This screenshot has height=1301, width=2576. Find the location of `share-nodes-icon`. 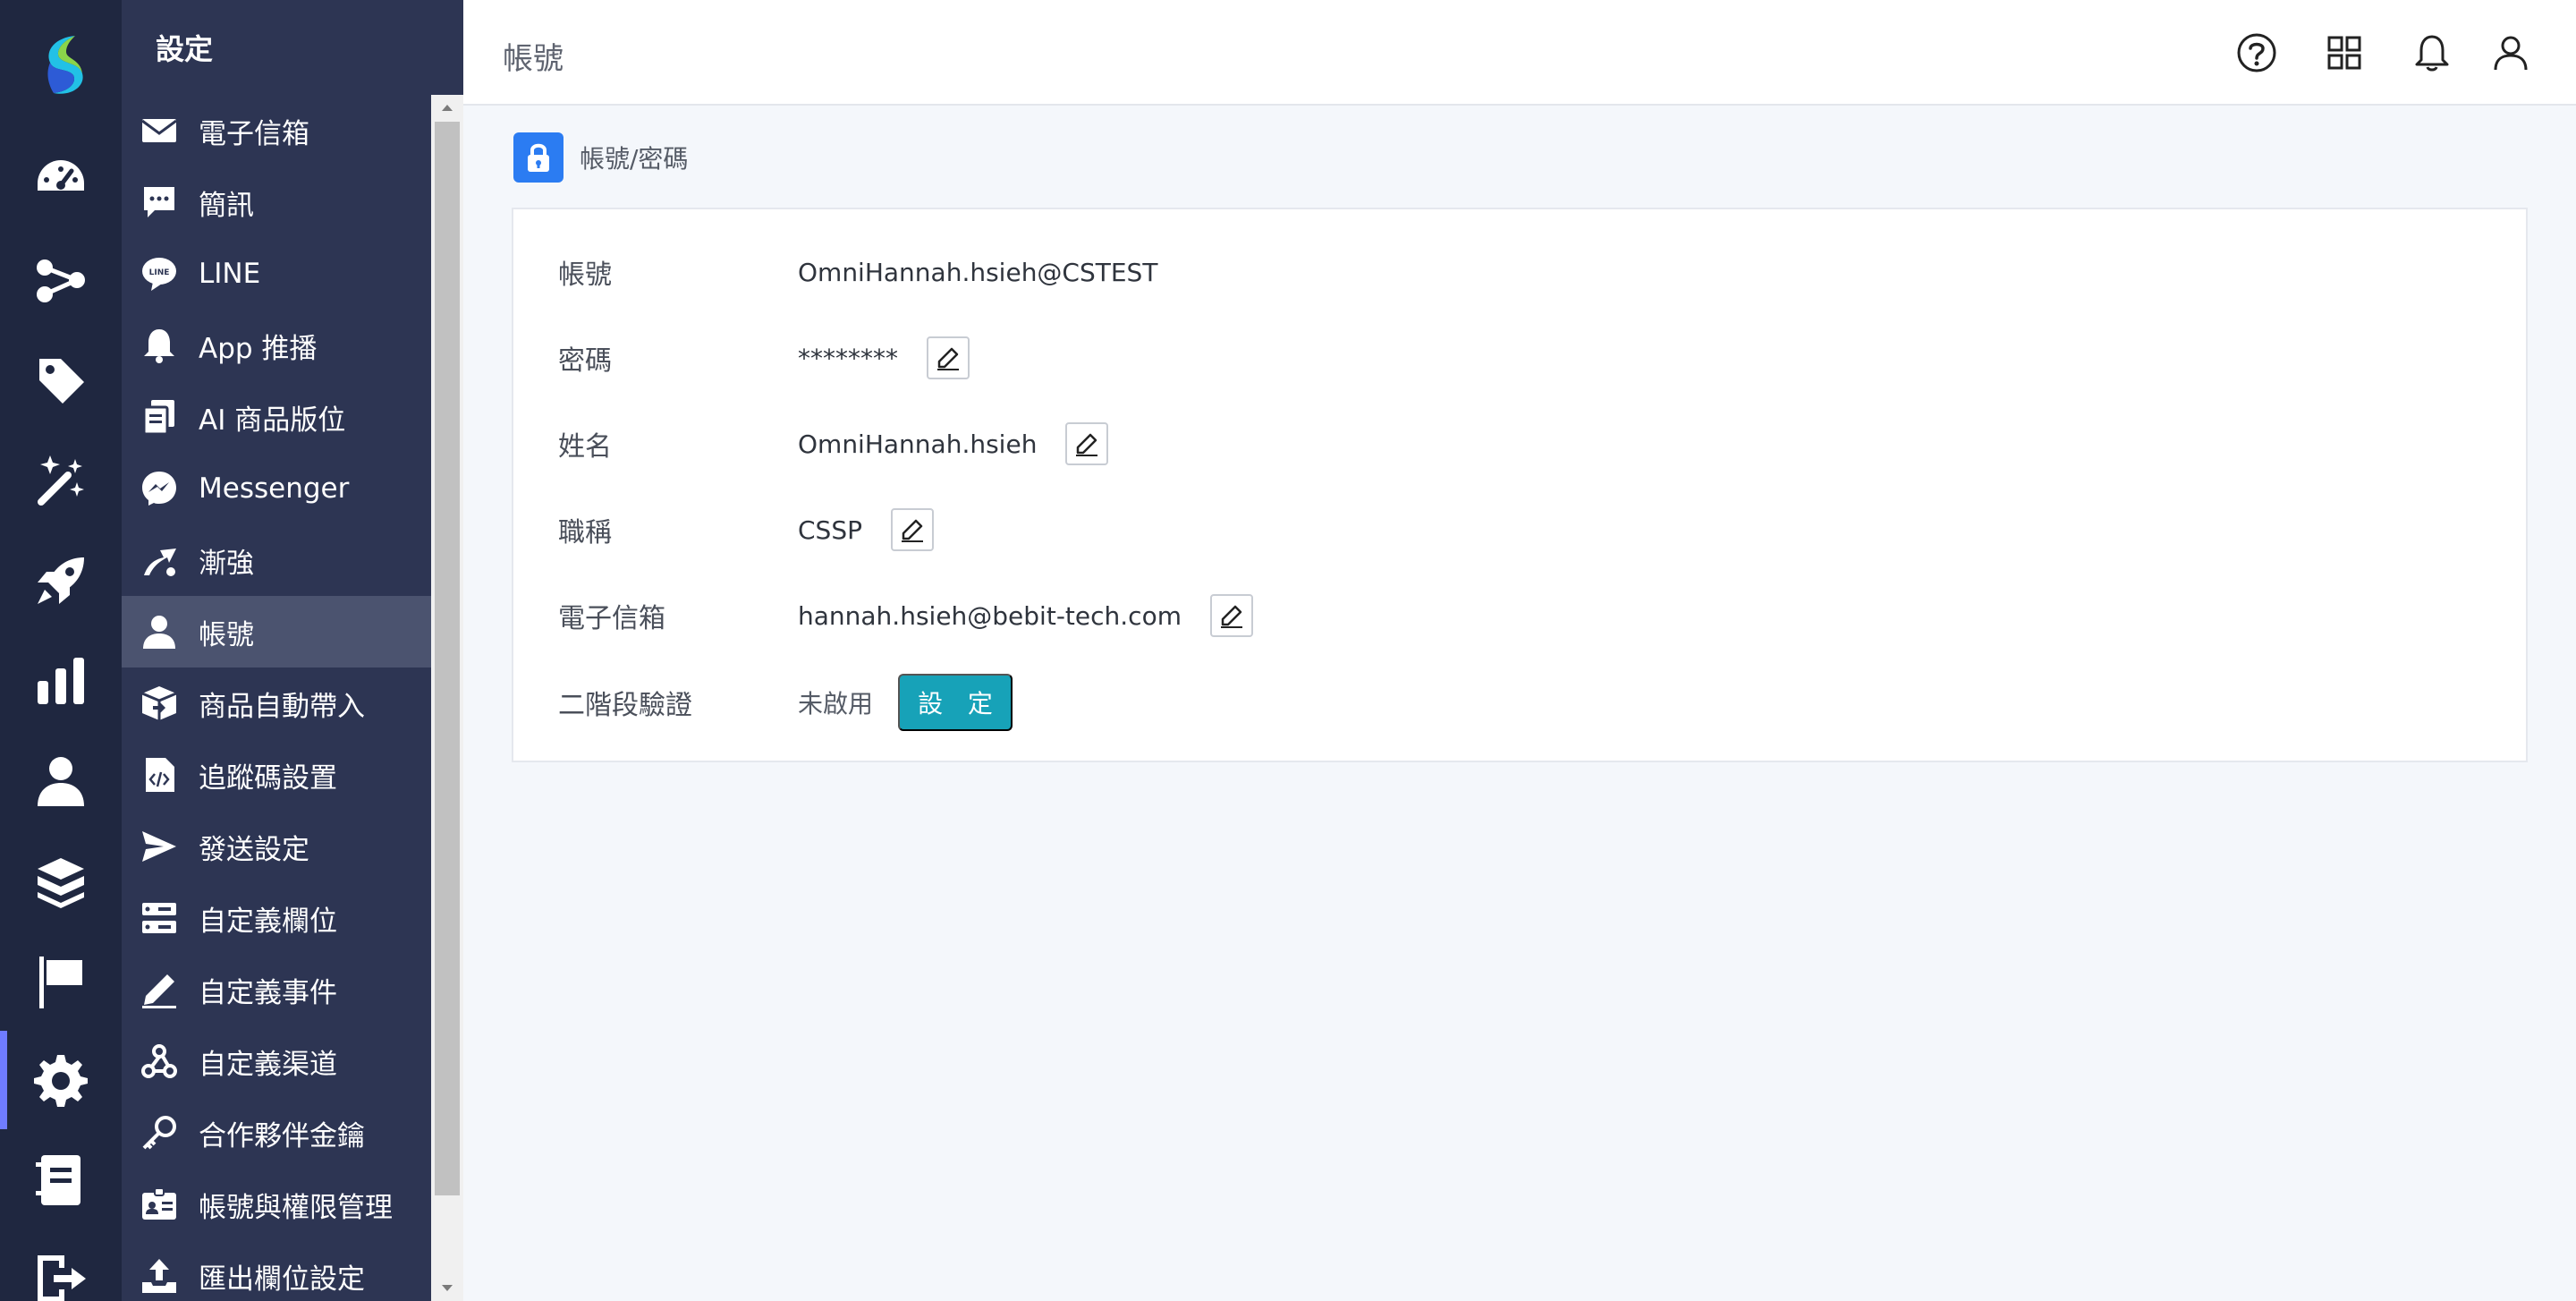

share-nodes-icon is located at coordinates (61, 280).